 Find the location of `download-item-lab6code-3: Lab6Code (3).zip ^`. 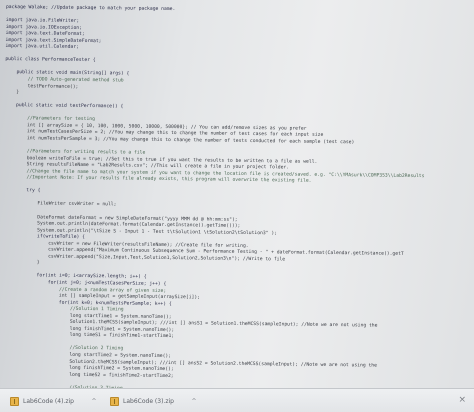

download-item-lab6code-3: Lab6Code (3).zip ^ is located at coordinates (154, 401).